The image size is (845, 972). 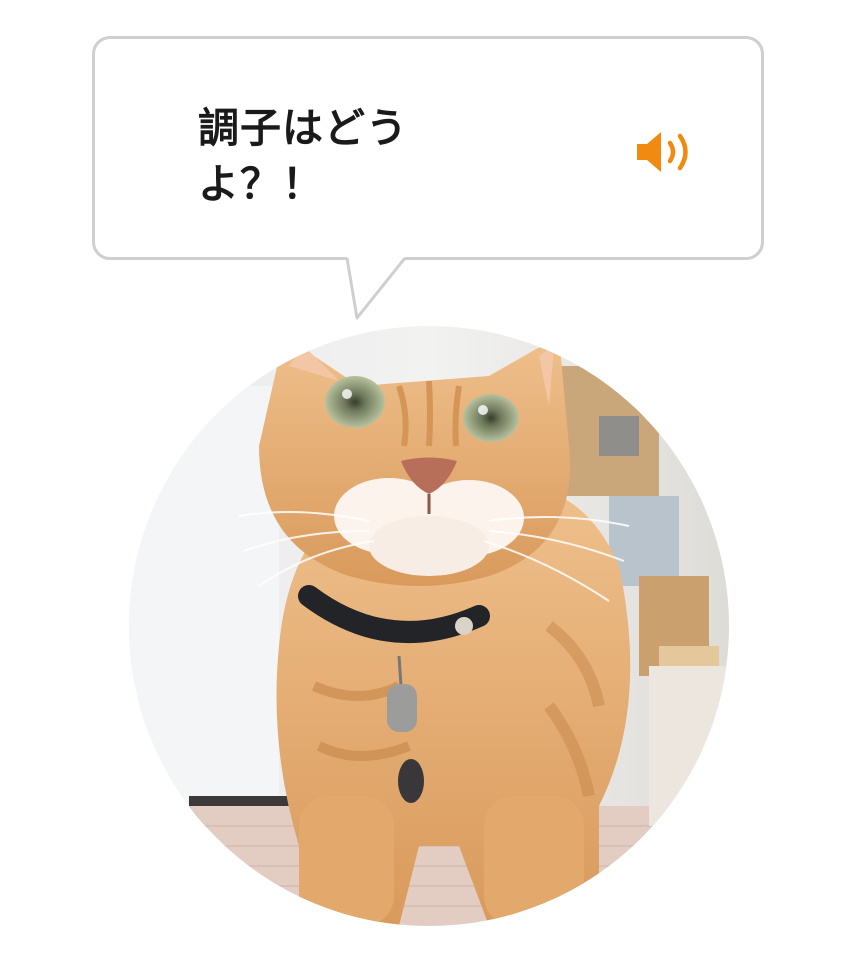 What do you see at coordinates (662, 152) in the screenshot?
I see `speaker-icon` at bounding box center [662, 152].